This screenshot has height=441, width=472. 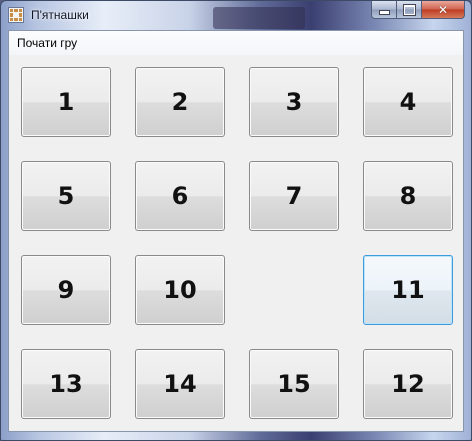 What do you see at coordinates (408, 290) in the screenshot?
I see `tile-11: 11` at bounding box center [408, 290].